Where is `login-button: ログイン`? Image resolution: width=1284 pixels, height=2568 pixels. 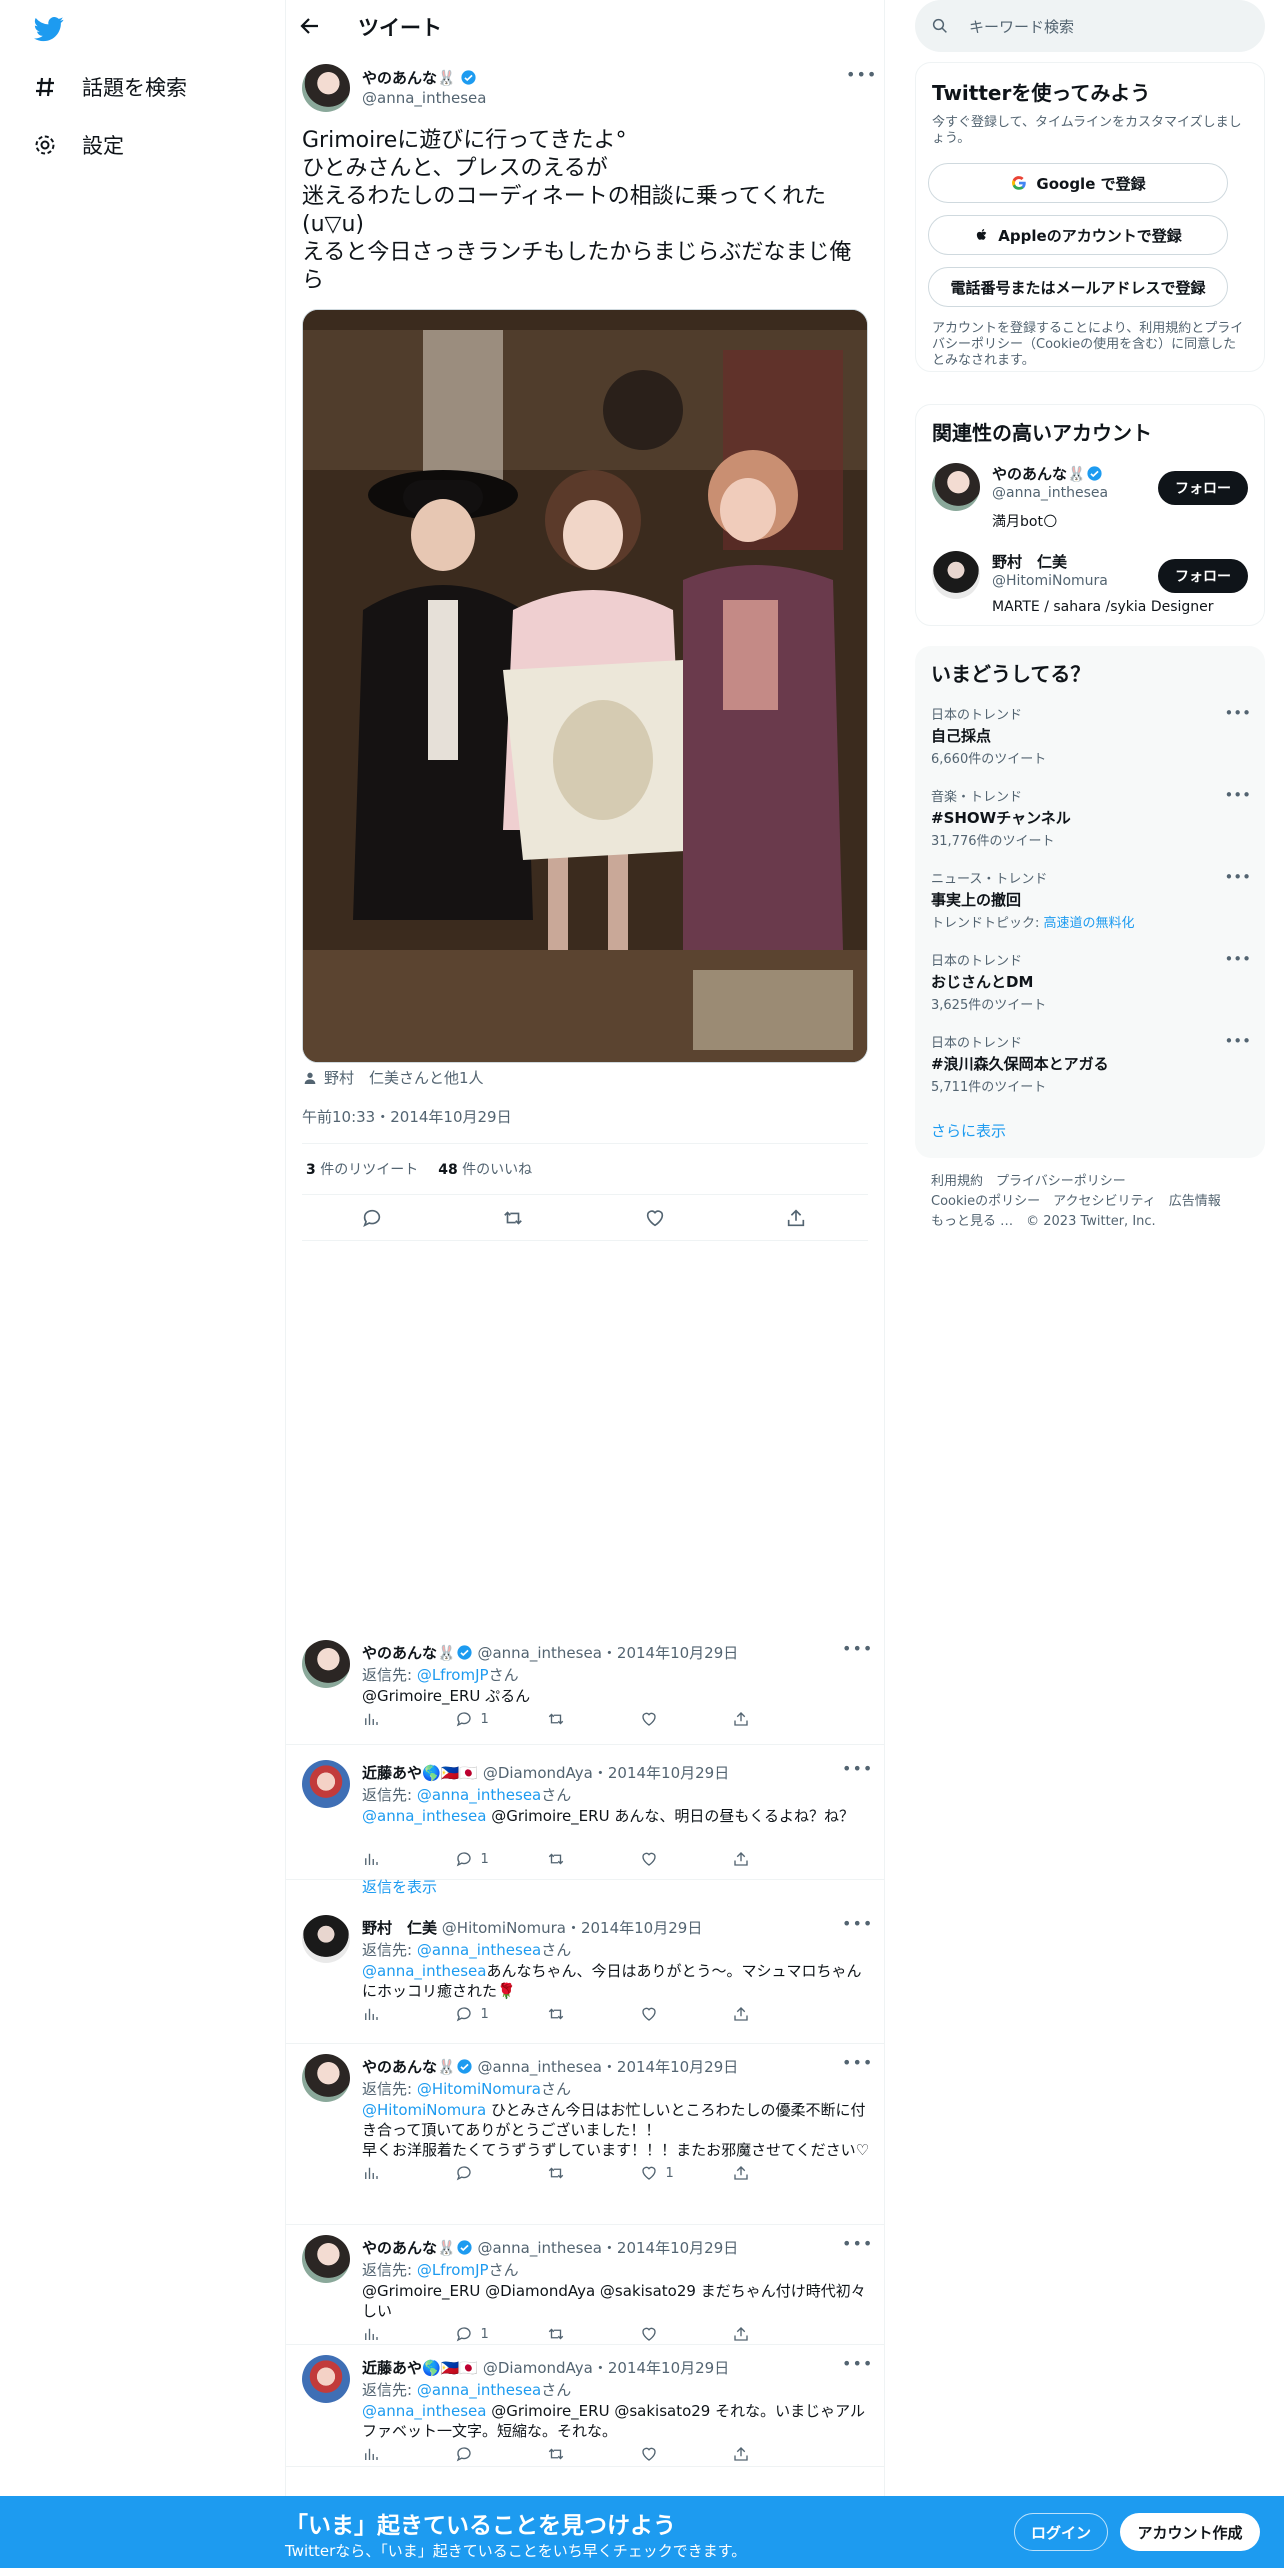 login-button: ログイン is located at coordinates (1061, 2532).